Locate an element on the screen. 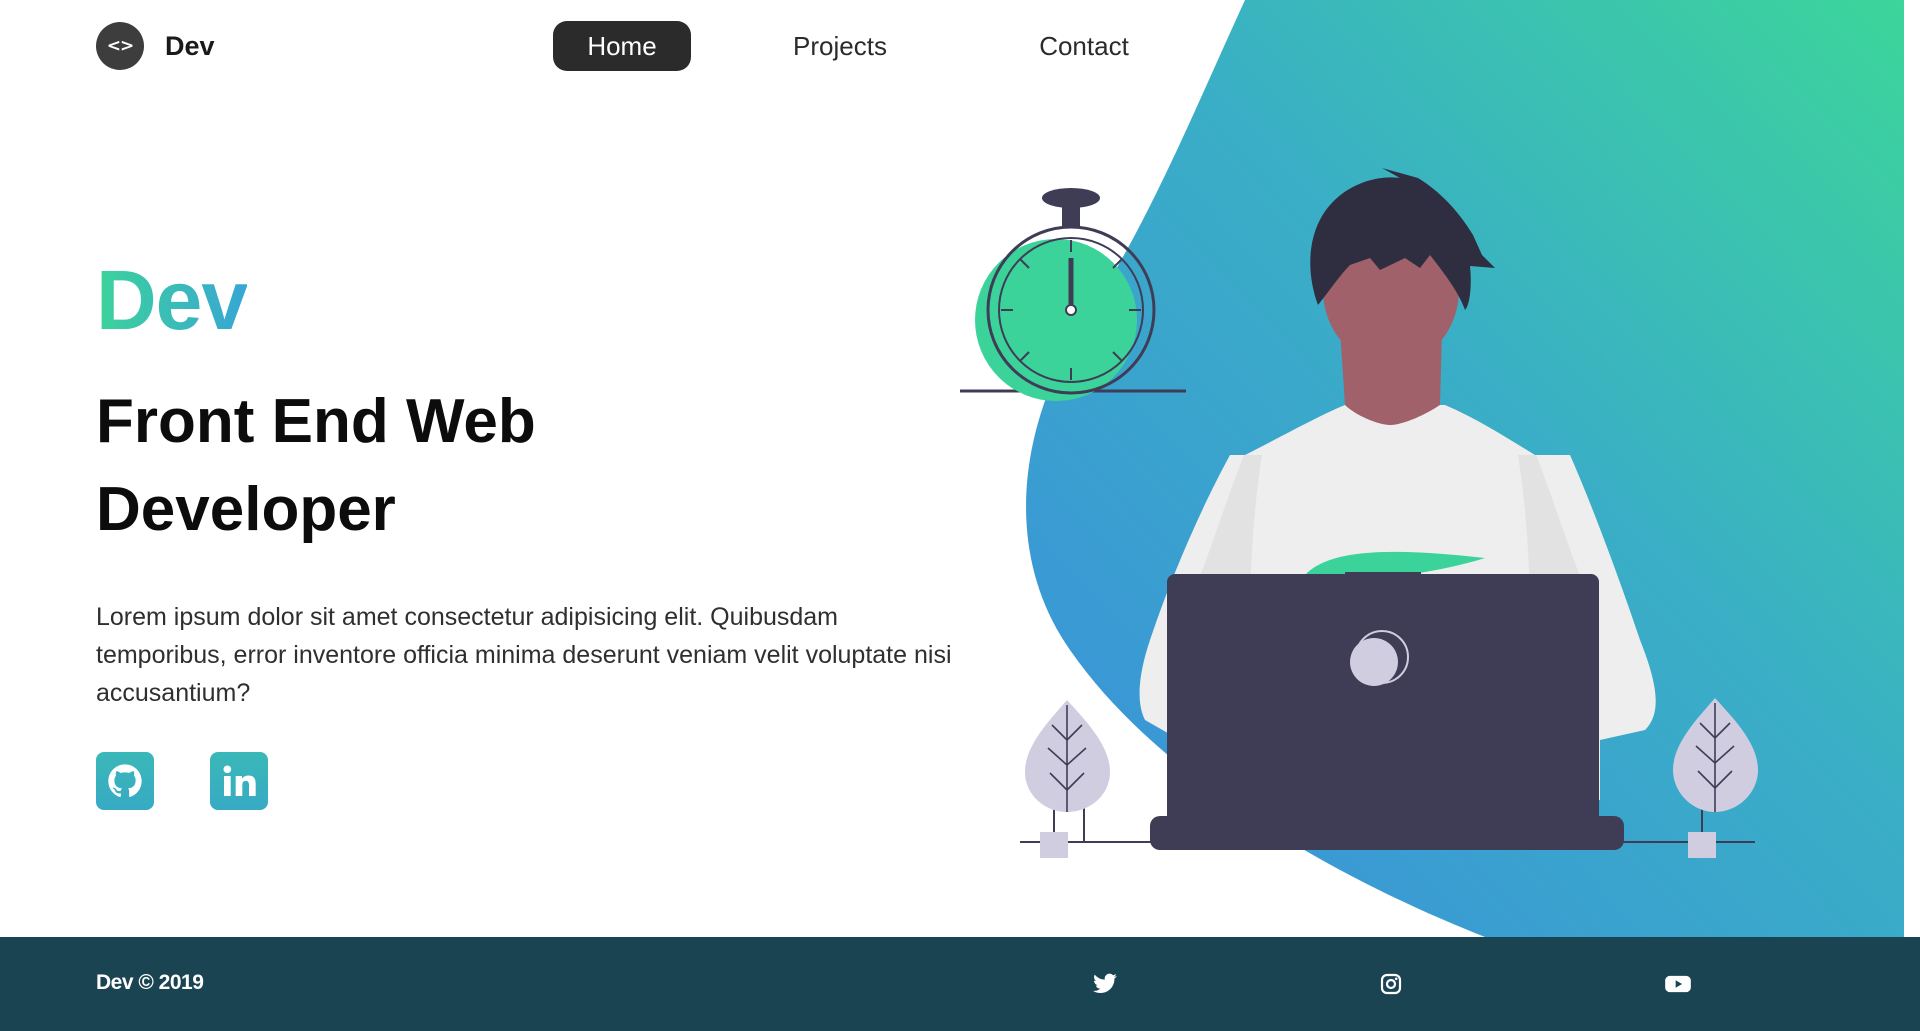  github-icon is located at coordinates (125, 780).